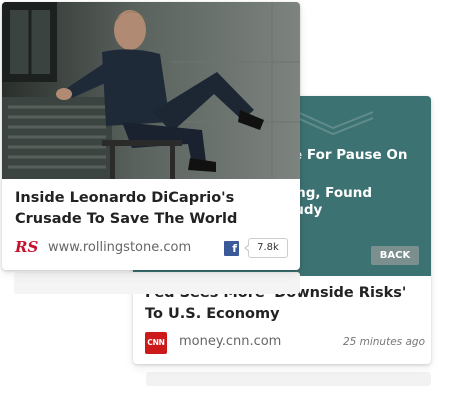  What do you see at coordinates (230, 341) in the screenshot?
I see `source-domain: money.cnn.com` at bounding box center [230, 341].